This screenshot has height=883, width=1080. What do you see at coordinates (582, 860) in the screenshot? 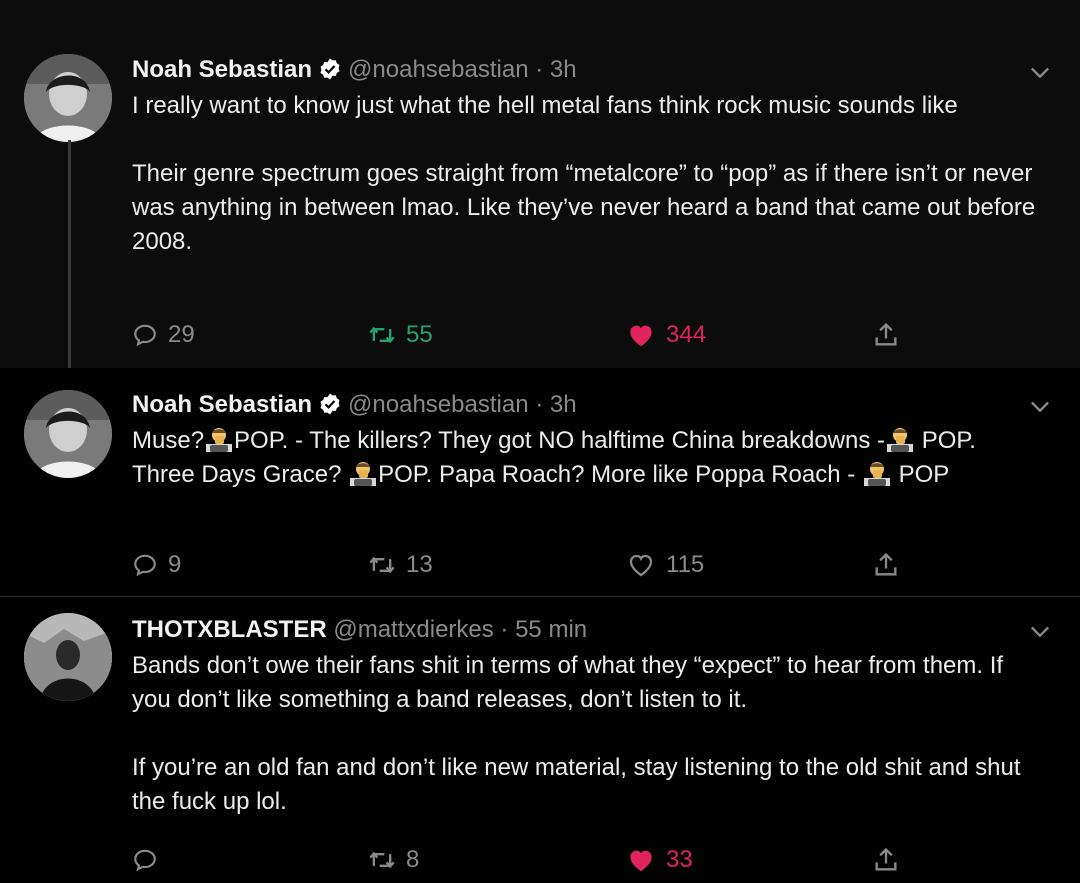
I see `tweet-actions: 8 33` at bounding box center [582, 860].